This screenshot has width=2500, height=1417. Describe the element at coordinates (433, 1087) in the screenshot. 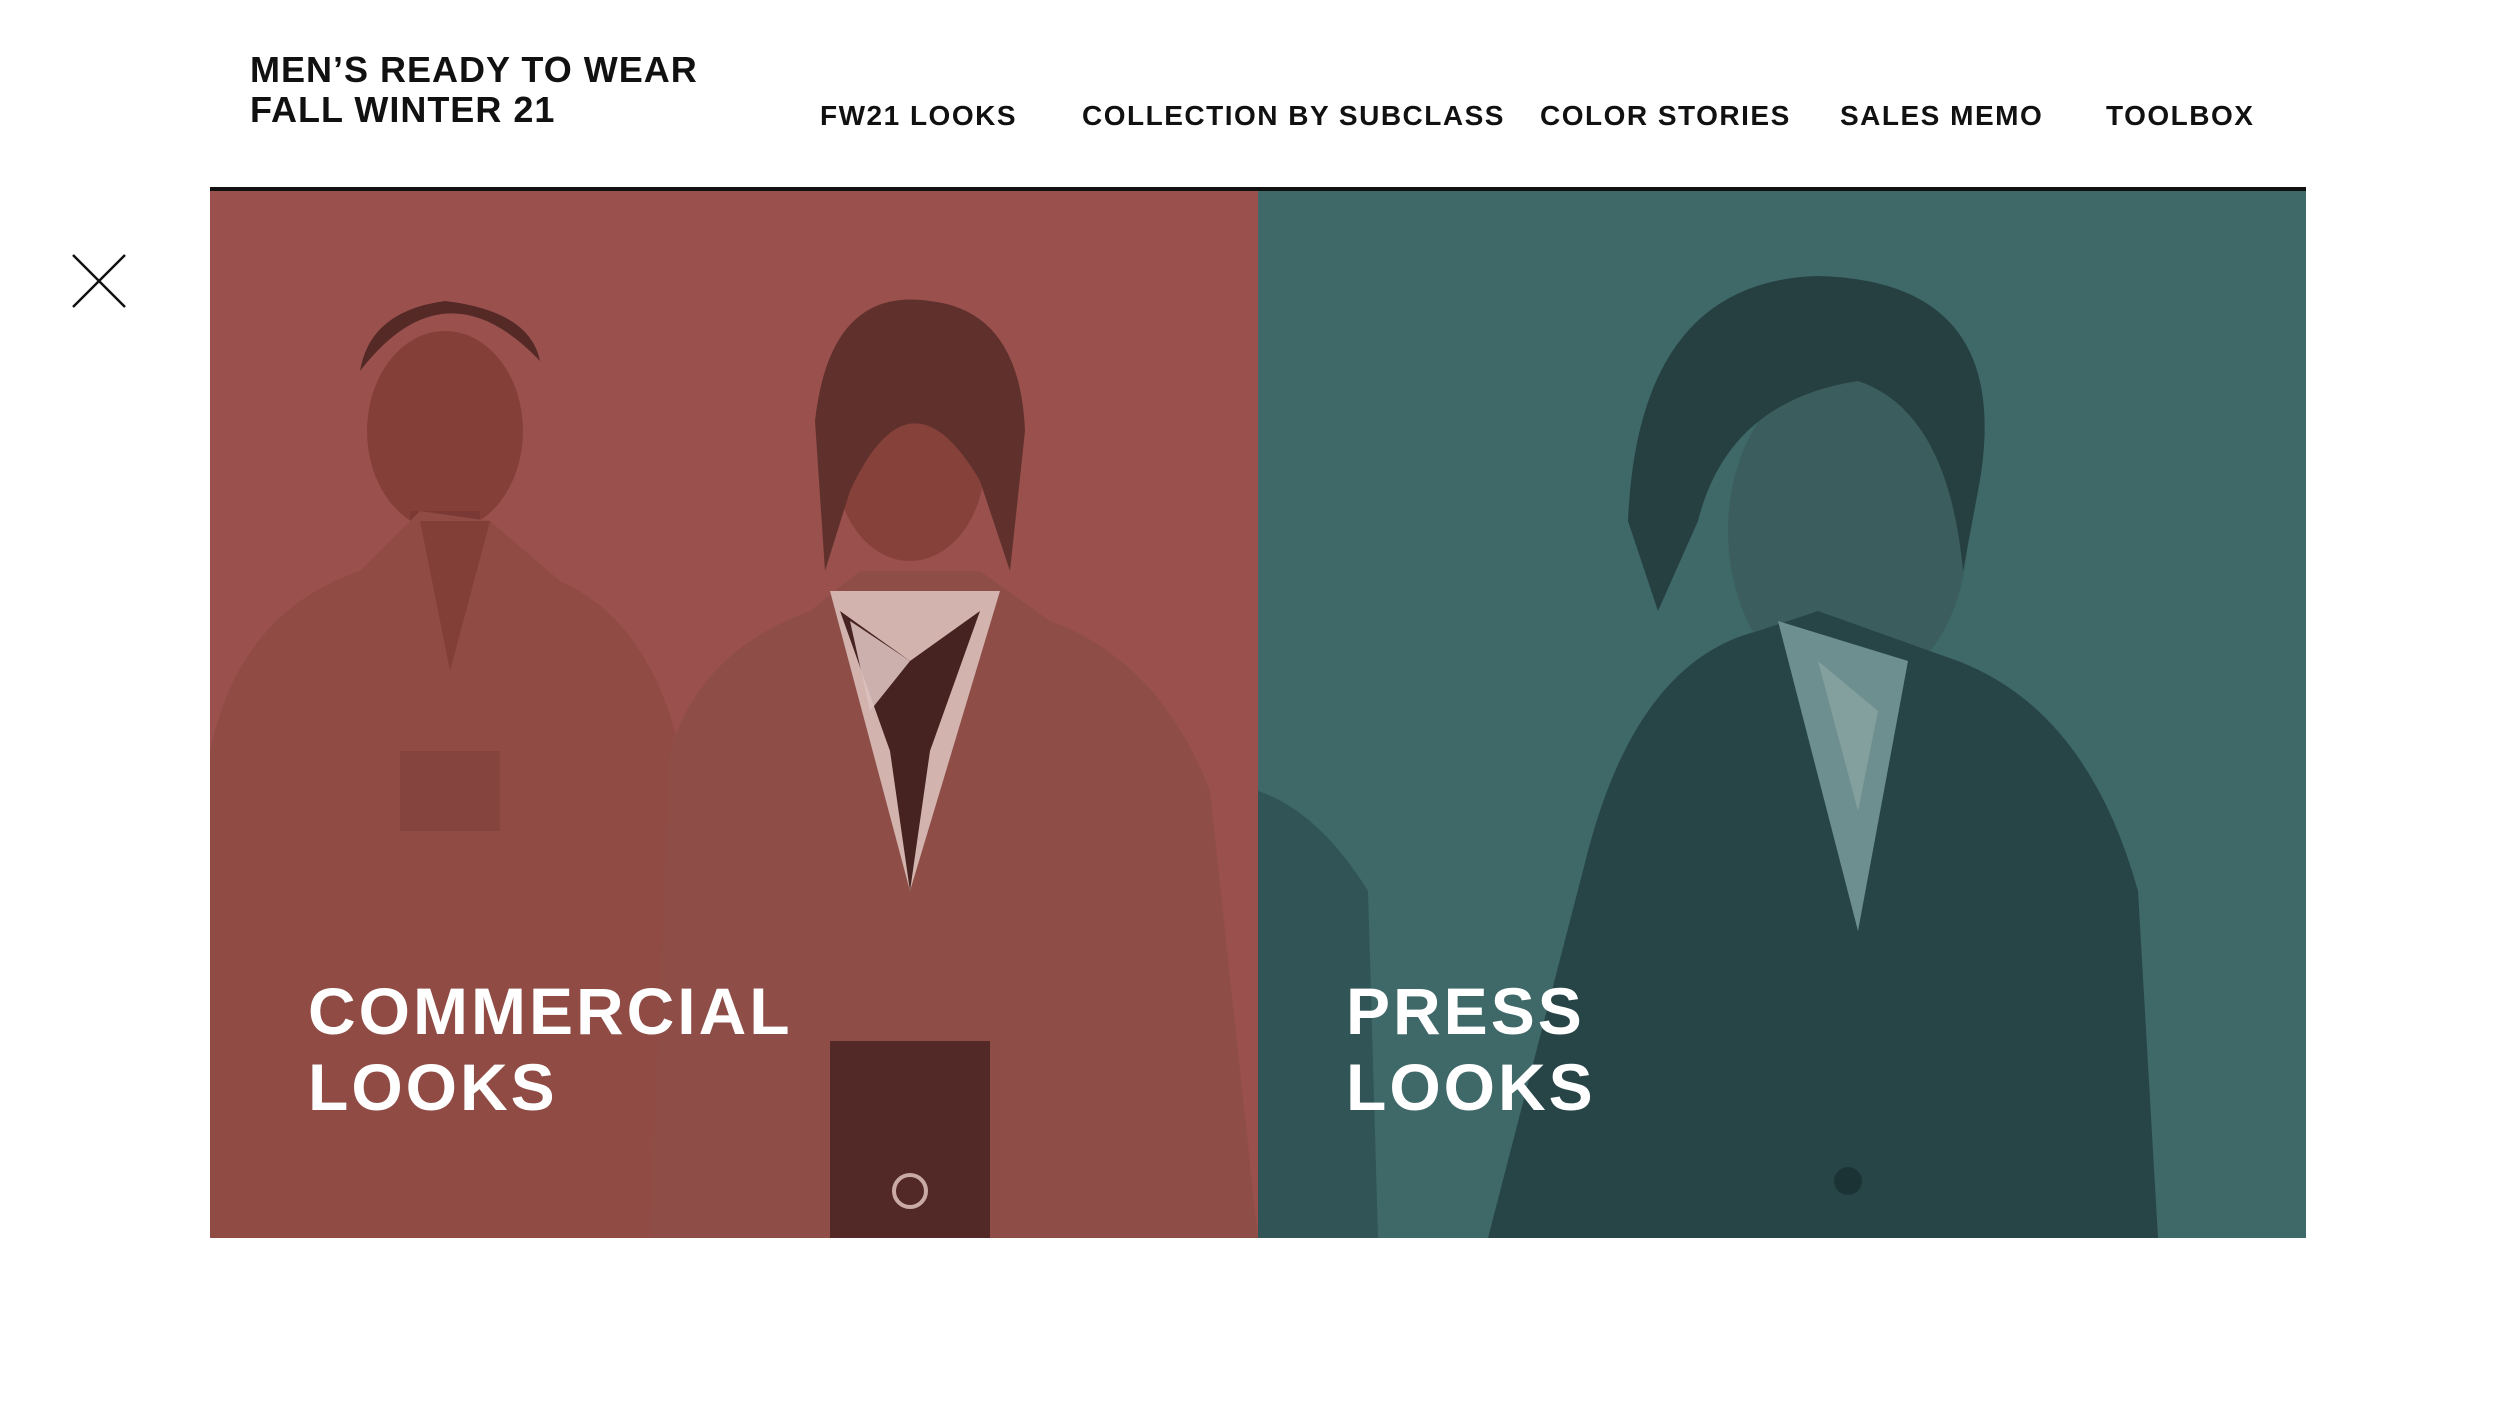

I see `commercial-looks-title-line2: LOOKS` at that location.